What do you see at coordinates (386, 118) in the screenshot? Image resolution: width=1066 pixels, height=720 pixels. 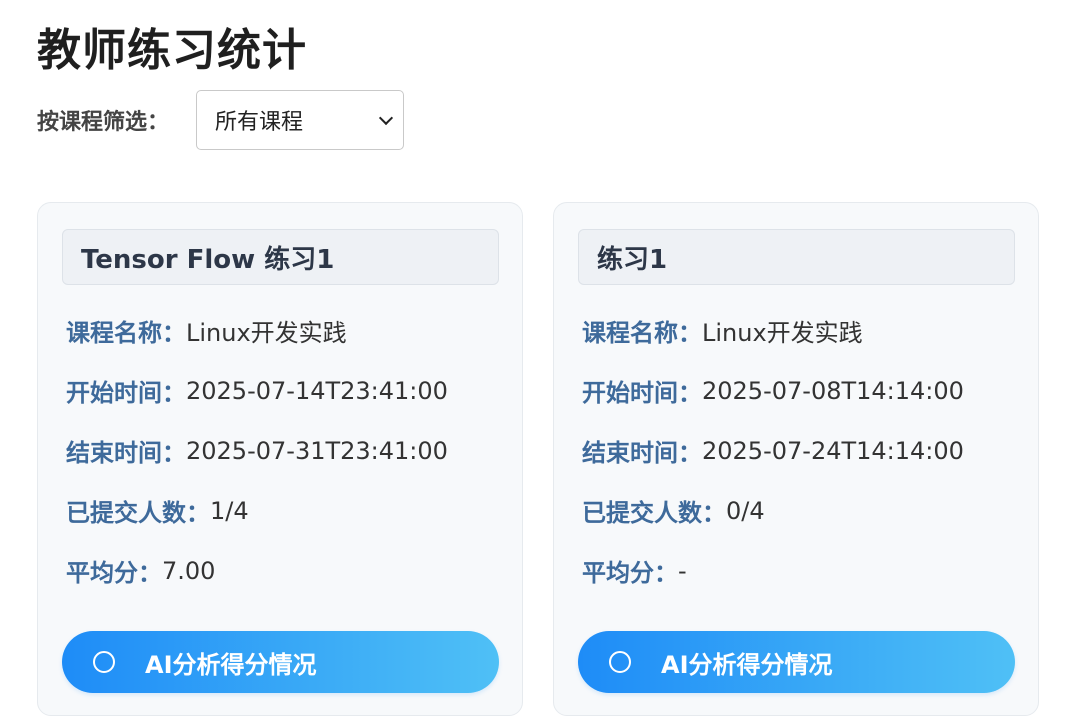 I see `chevron-down-icon` at bounding box center [386, 118].